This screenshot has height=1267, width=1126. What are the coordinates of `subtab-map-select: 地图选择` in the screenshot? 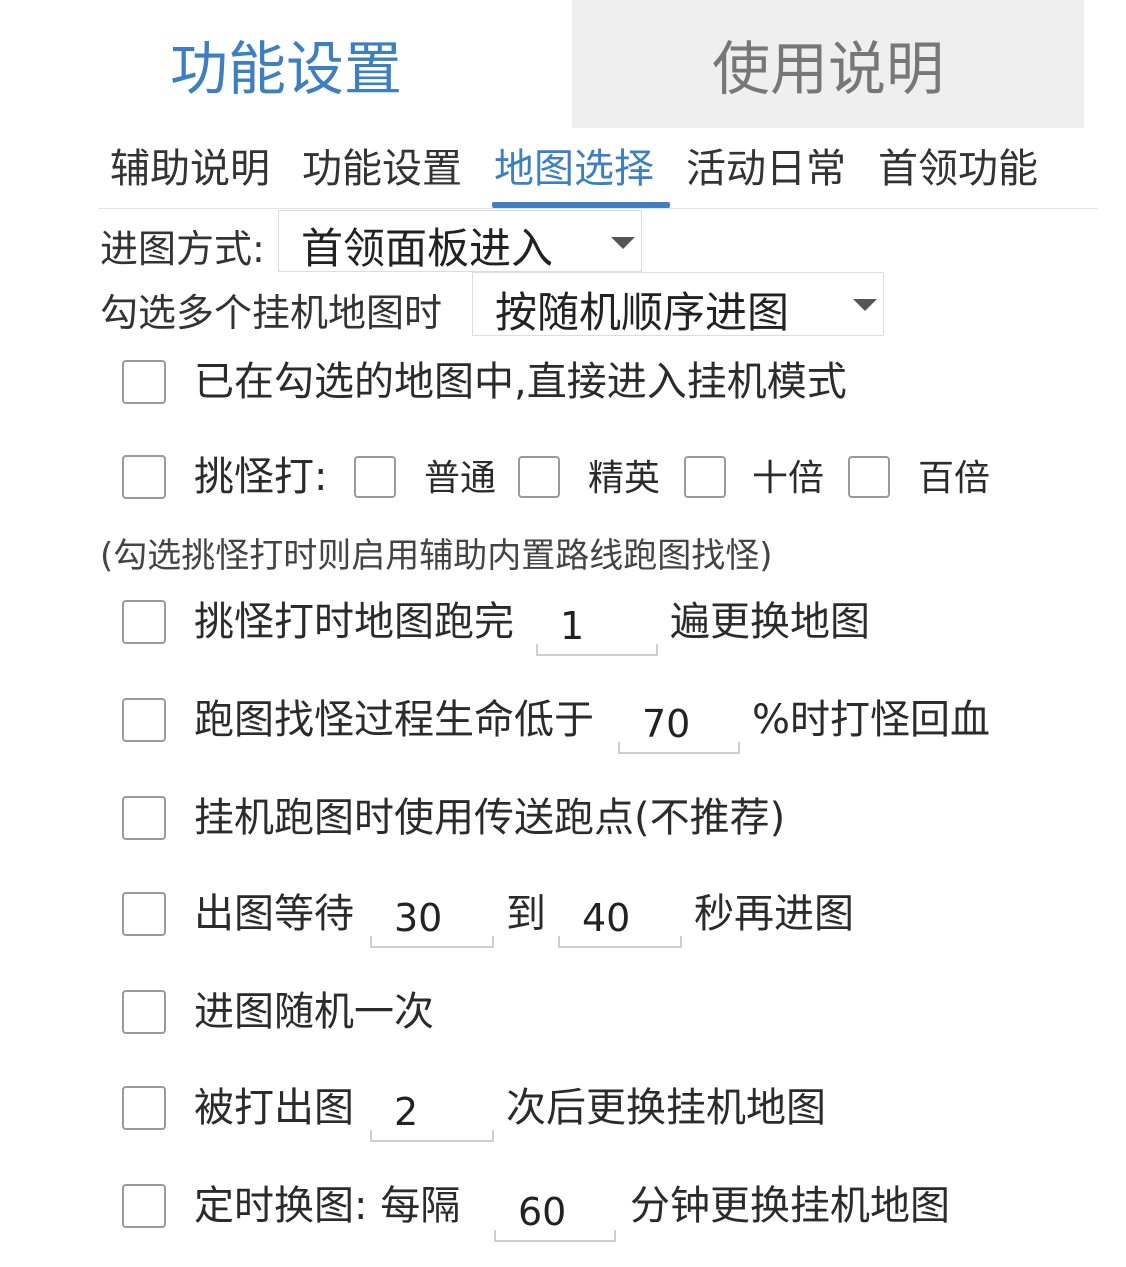 It's located at (574, 175).